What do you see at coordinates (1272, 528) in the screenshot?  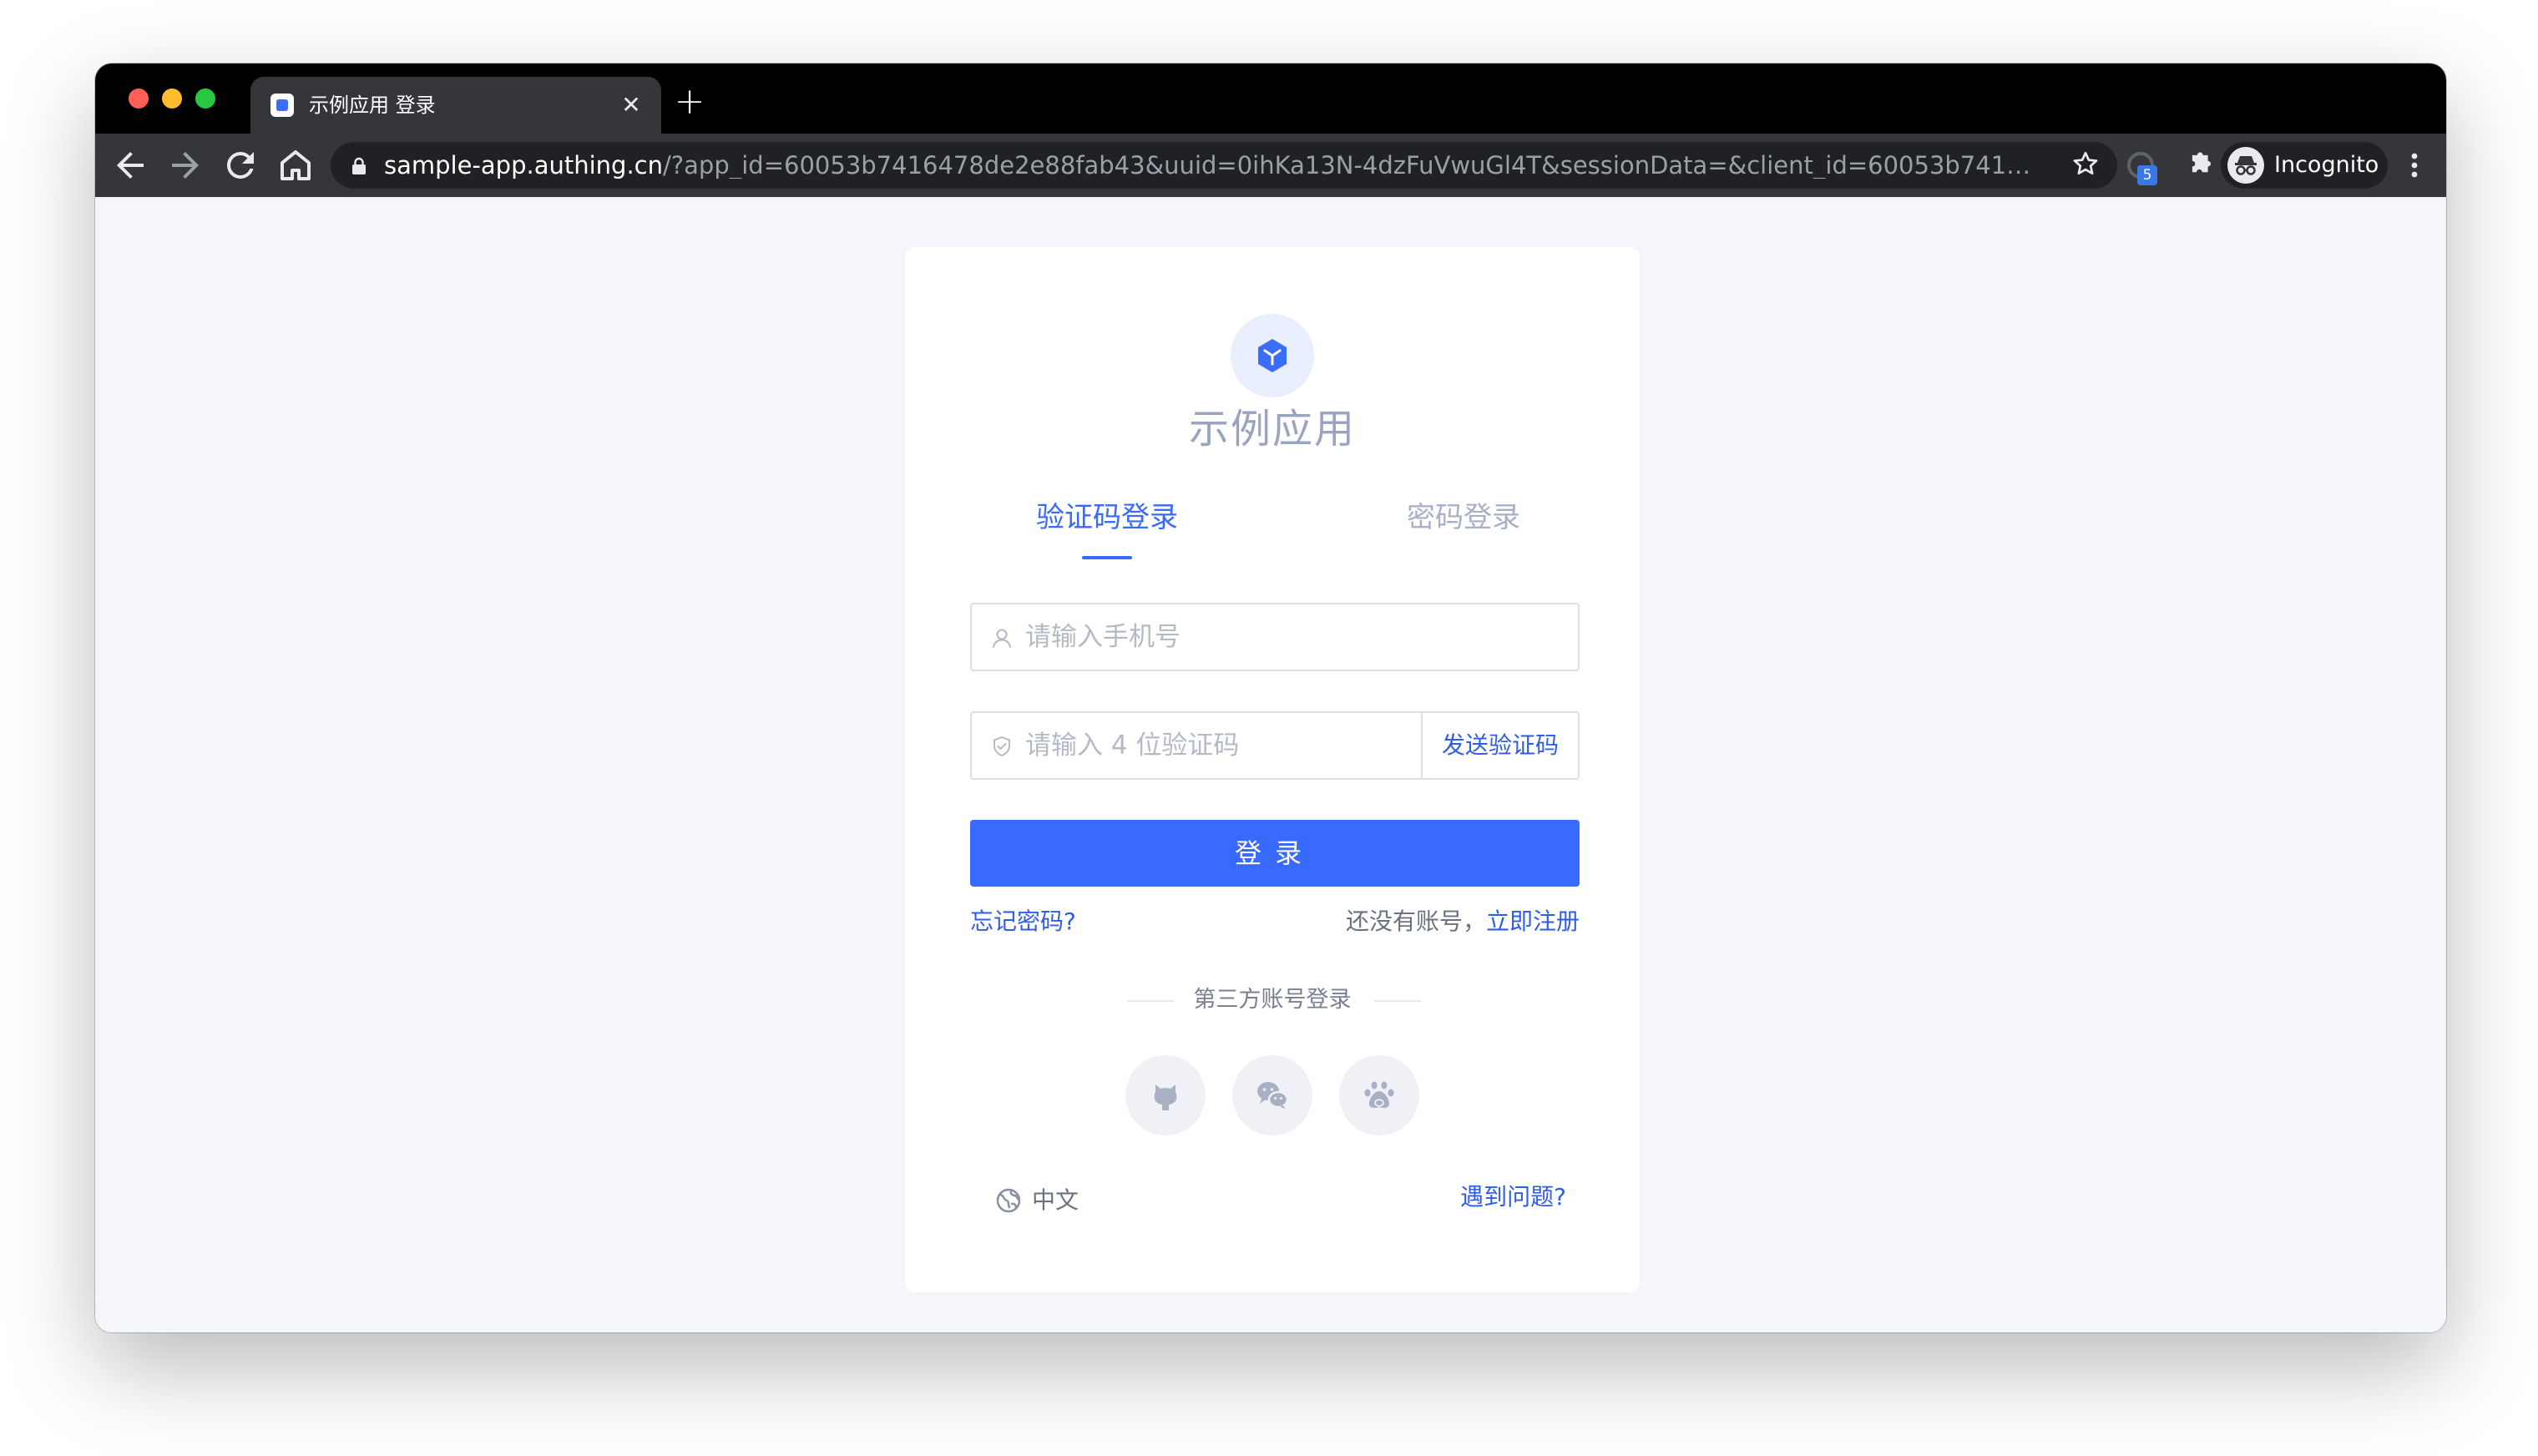 I see `login-tabs: 验证码登录 密码登录` at bounding box center [1272, 528].